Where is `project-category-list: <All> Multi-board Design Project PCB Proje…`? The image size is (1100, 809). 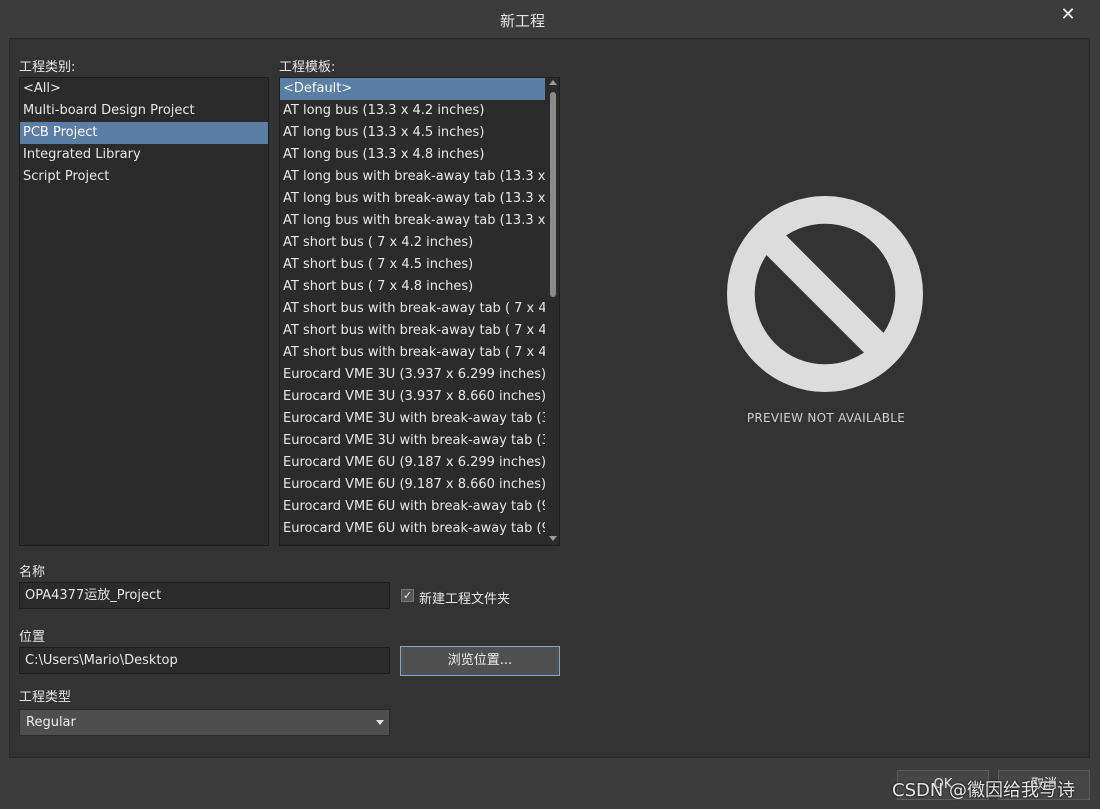
project-category-list: <All> Multi-board Design Project PCB Proje… is located at coordinates (144, 311).